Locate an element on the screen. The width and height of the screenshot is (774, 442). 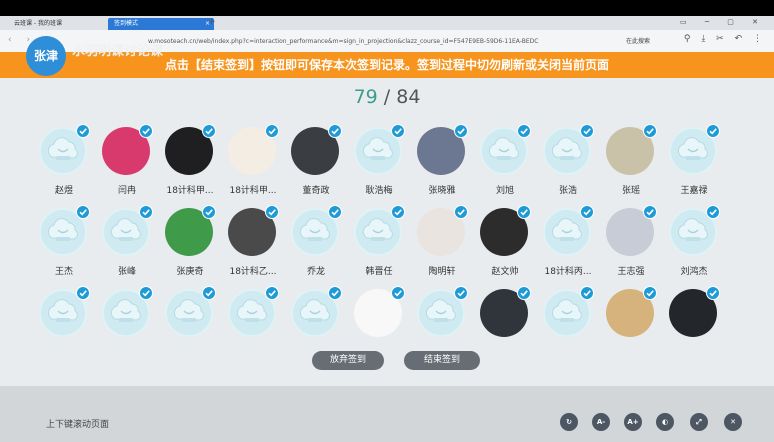
end-sign-in-button: 结束签到 is located at coordinates (442, 360).